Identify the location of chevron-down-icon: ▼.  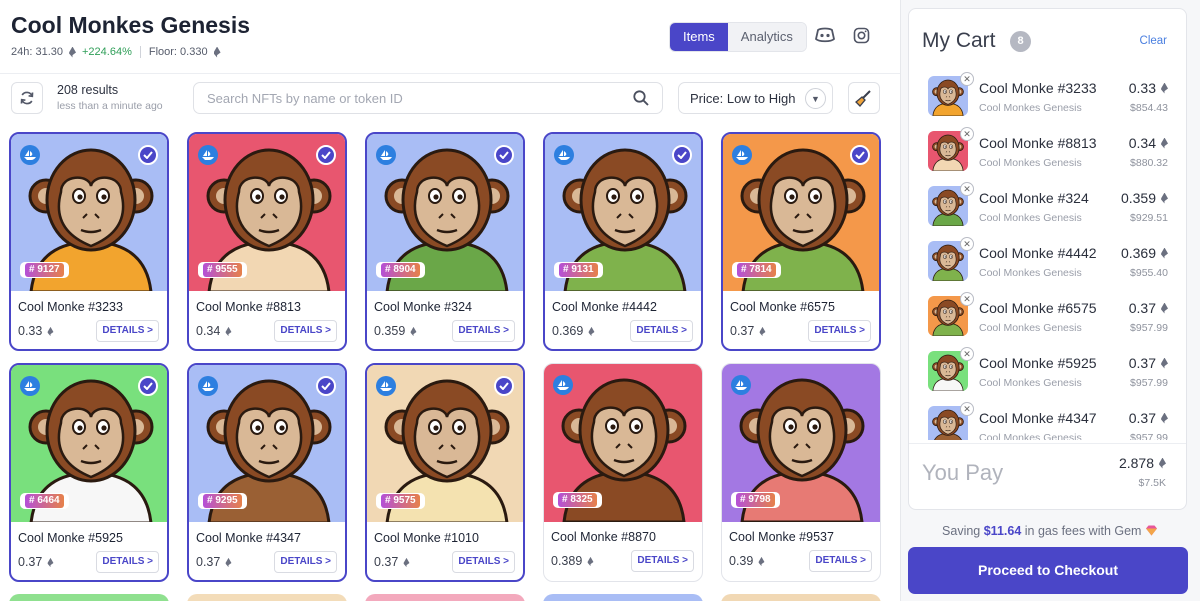
(815, 98).